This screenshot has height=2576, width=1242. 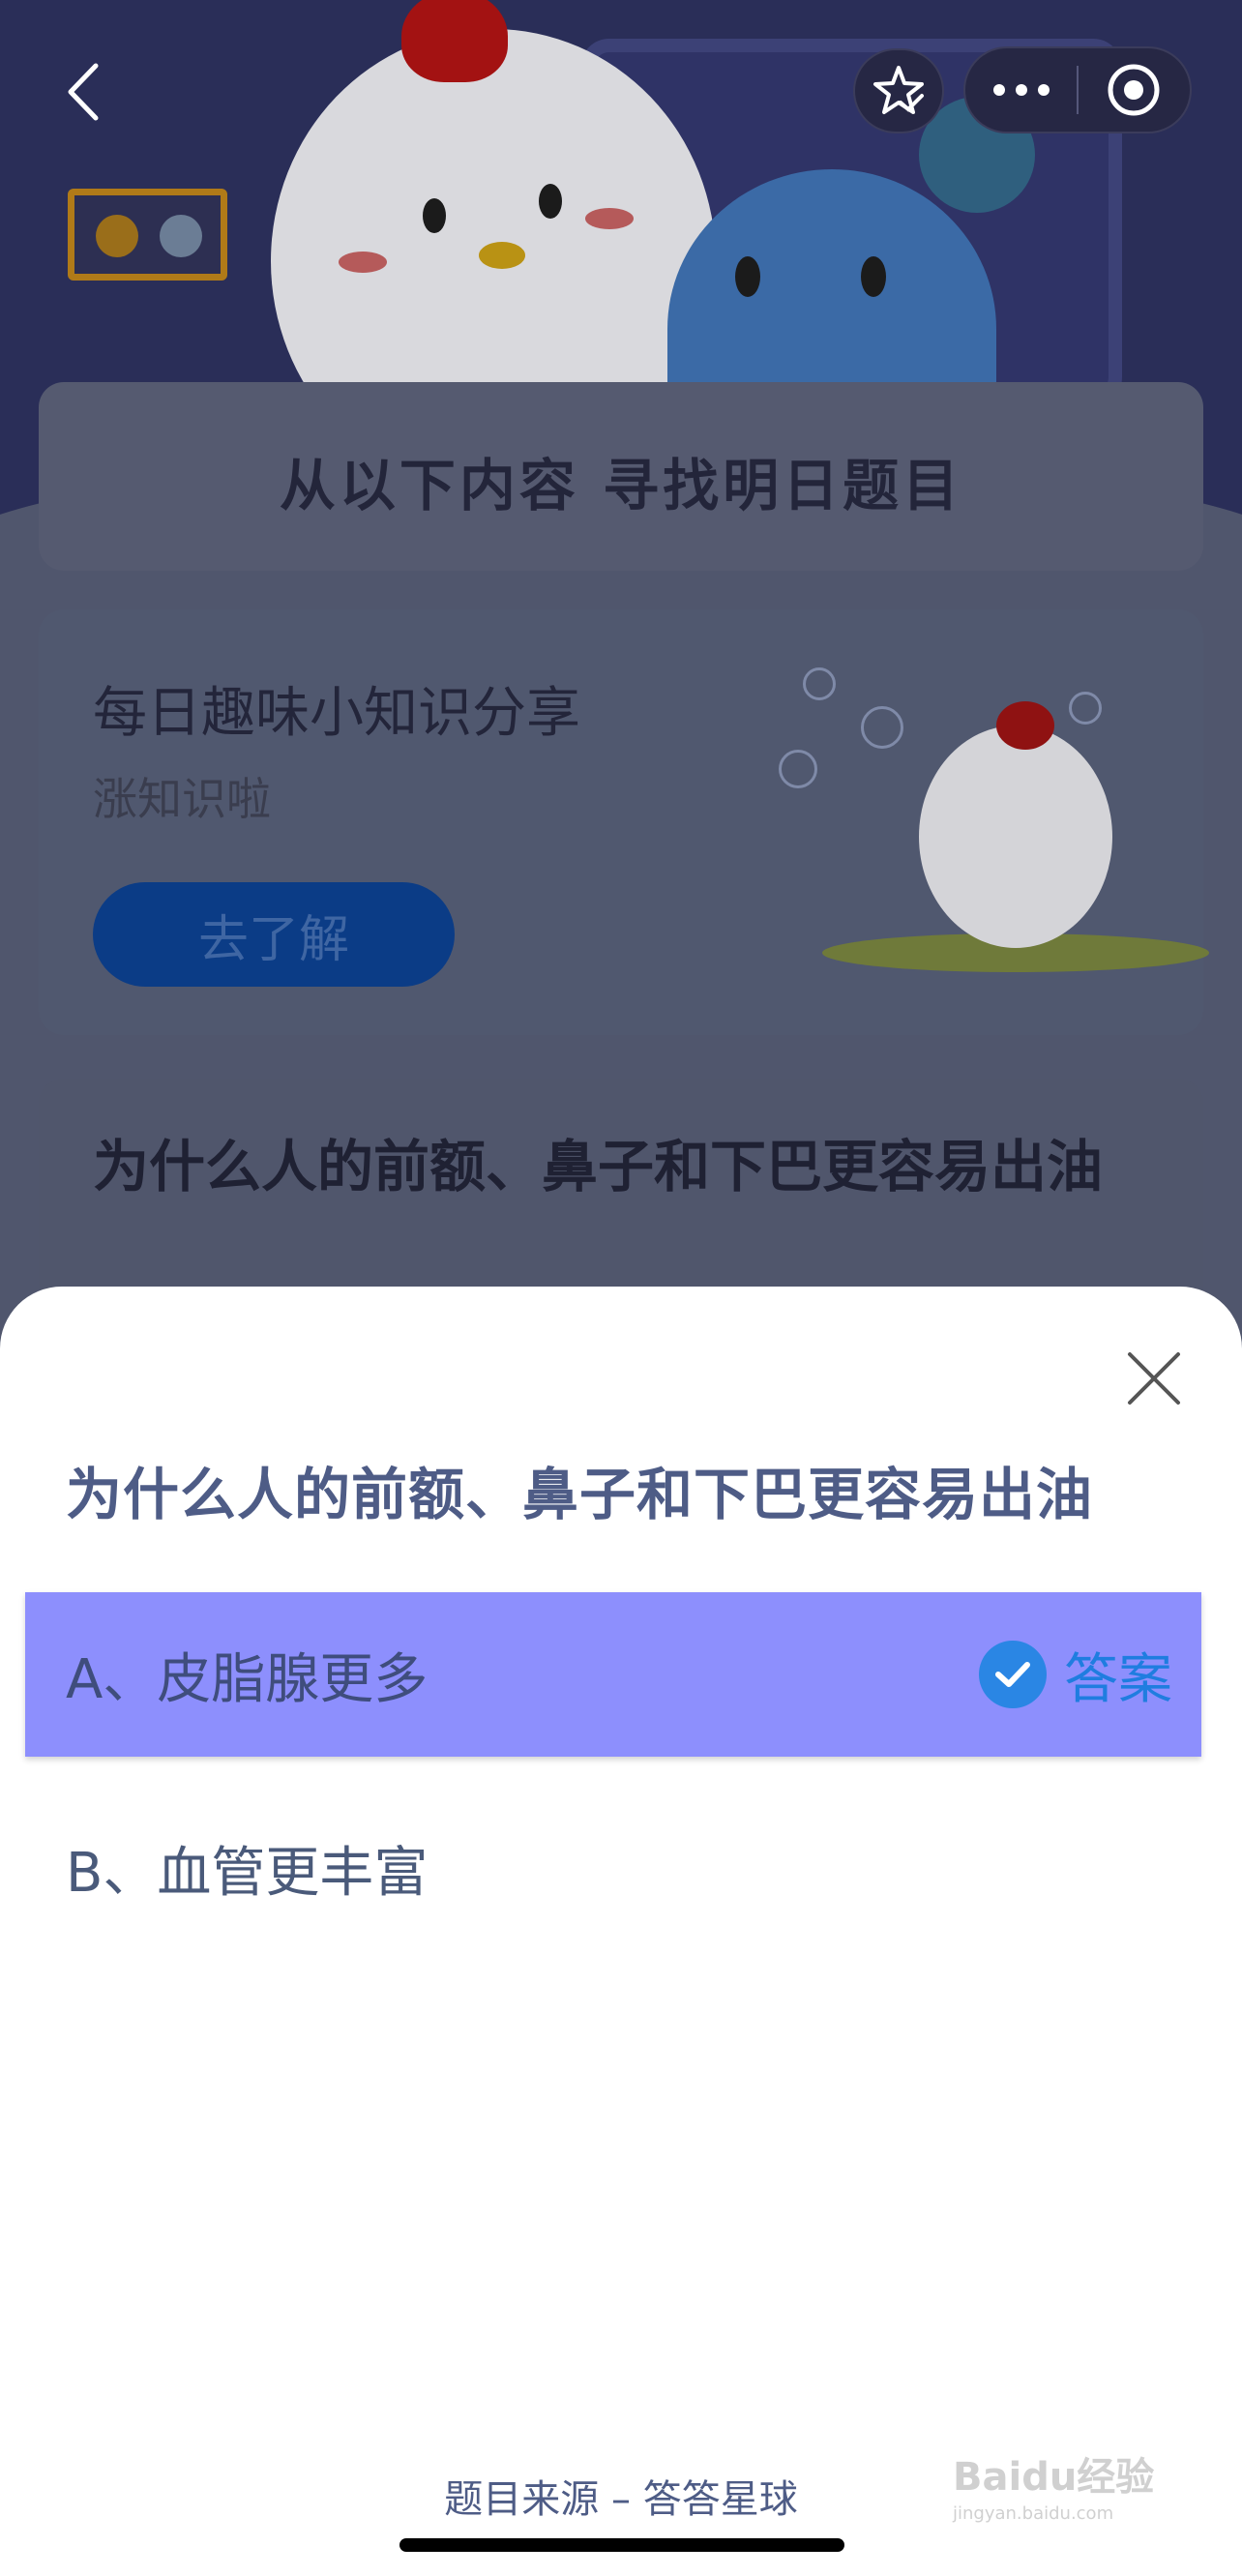 I want to click on mini-program-capsule, so click(x=1077, y=89).